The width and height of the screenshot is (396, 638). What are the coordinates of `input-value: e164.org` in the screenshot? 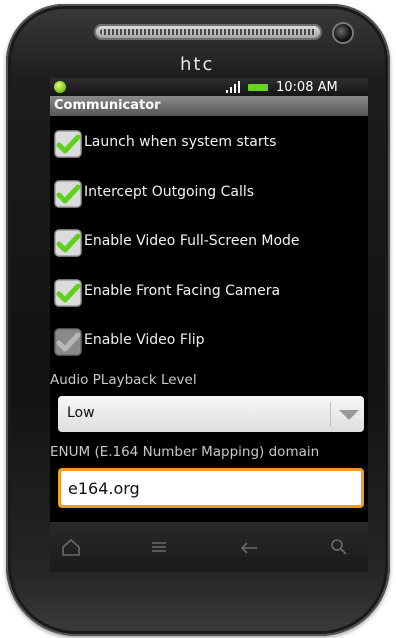 It's located at (104, 488).